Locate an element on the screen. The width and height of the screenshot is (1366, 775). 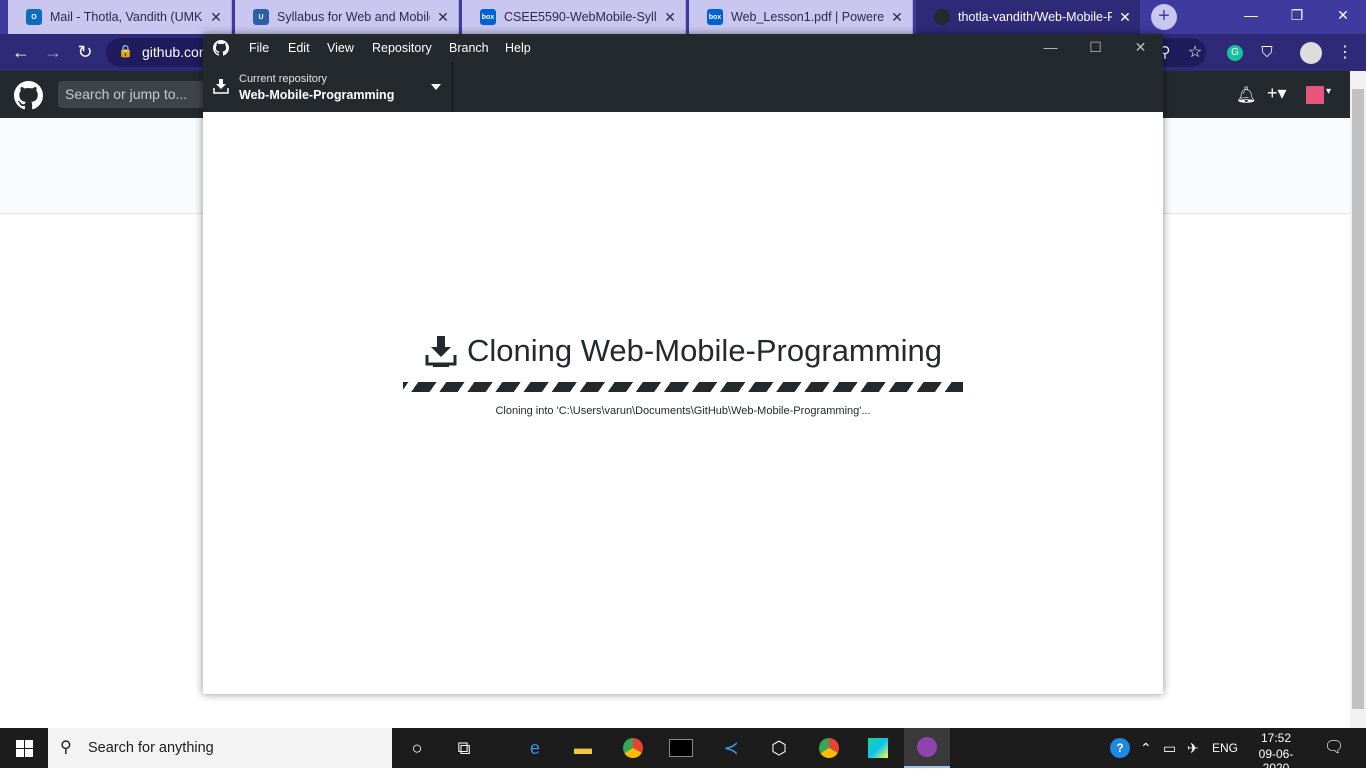
browser-tab-mail: O Mail - Thotla, Vandith (UMKC-S ✕ is located at coordinates (120, 17).